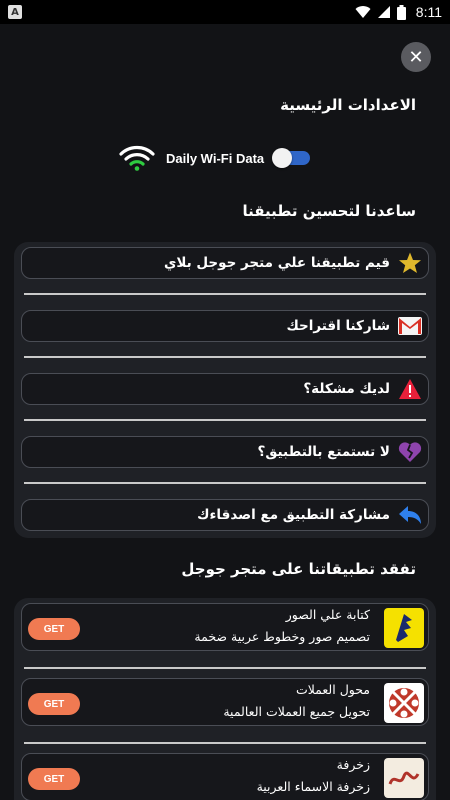  Describe the element at coordinates (410, 389) in the screenshot. I see `warning-icon` at that location.